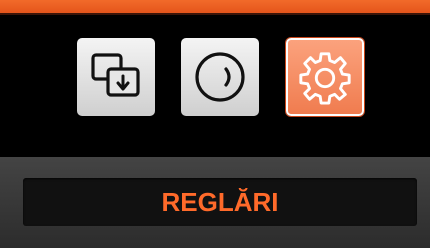 The height and width of the screenshot is (248, 430). What do you see at coordinates (215, 14) in the screenshot?
I see `top-accent-divider` at bounding box center [215, 14].